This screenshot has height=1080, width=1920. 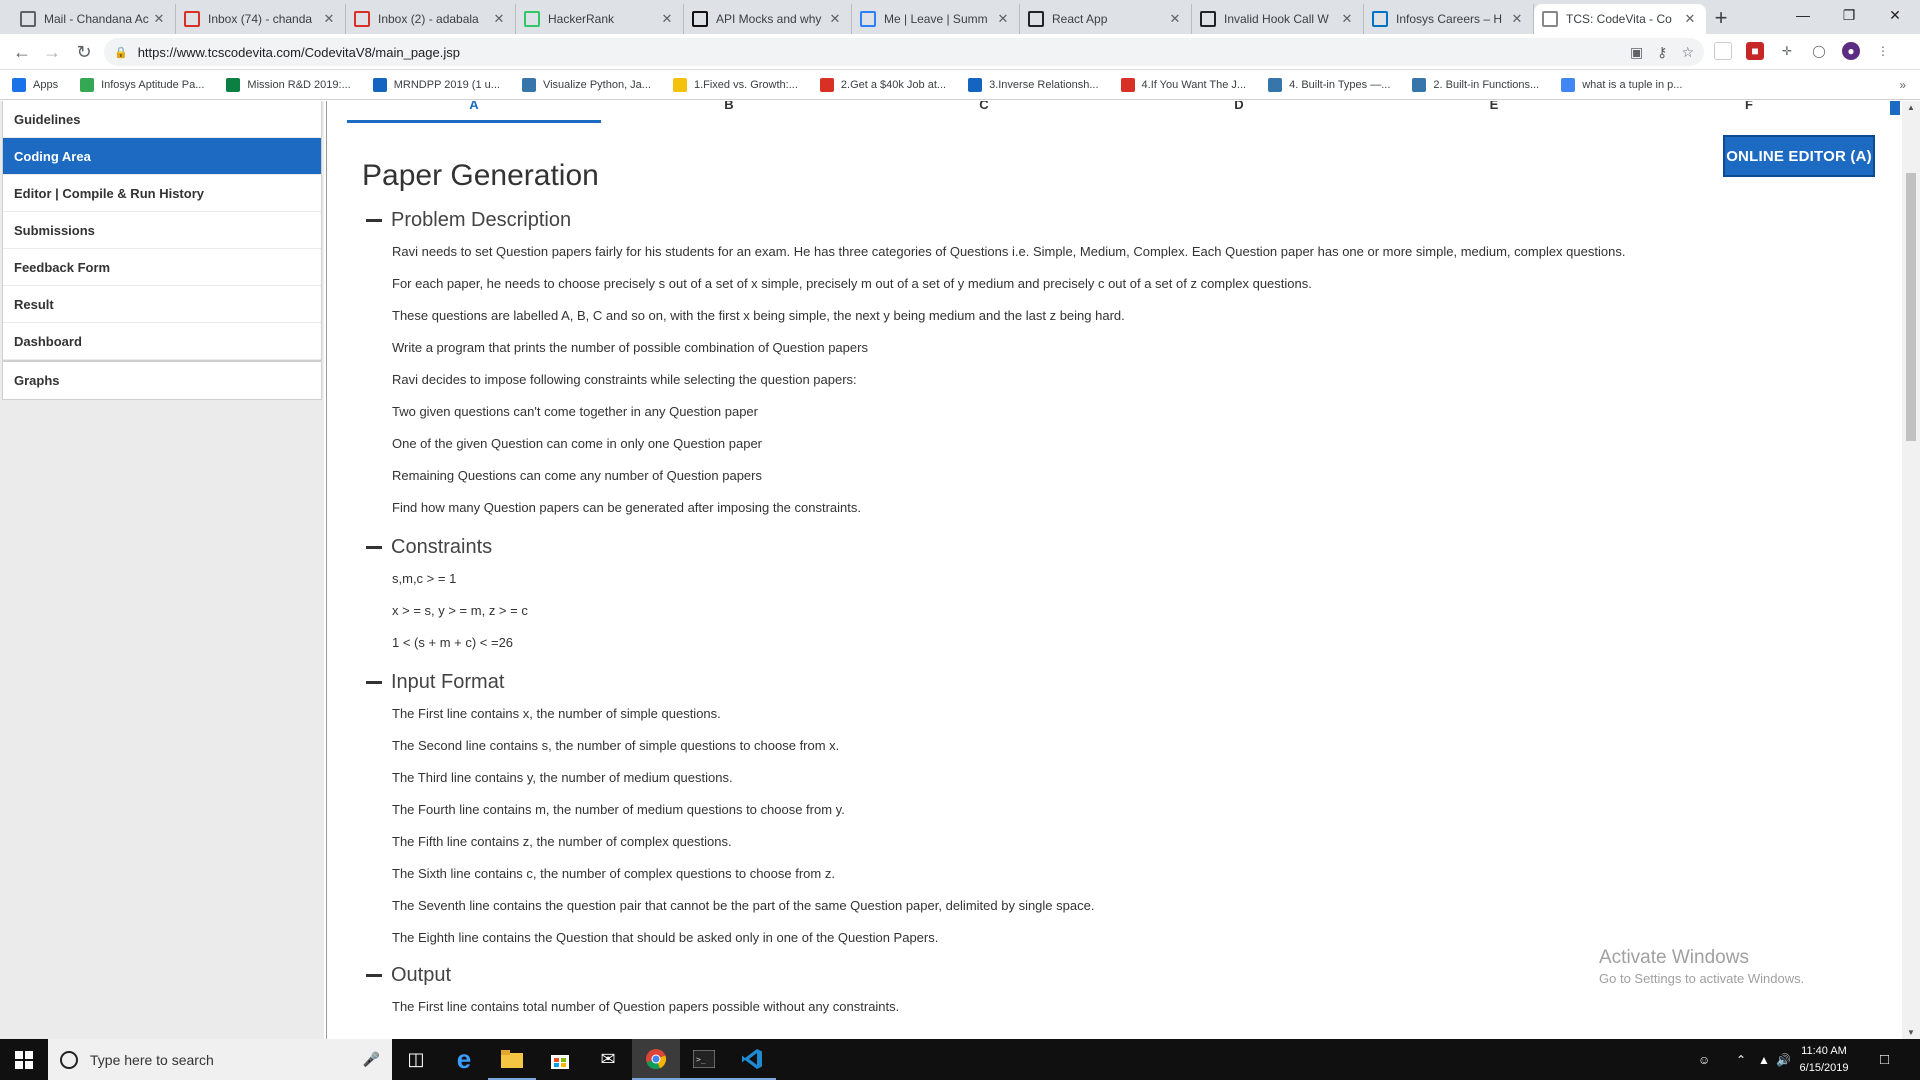 What do you see at coordinates (1911, 570) in the screenshot?
I see `page-scrollbar: ▲ ▼` at bounding box center [1911, 570].